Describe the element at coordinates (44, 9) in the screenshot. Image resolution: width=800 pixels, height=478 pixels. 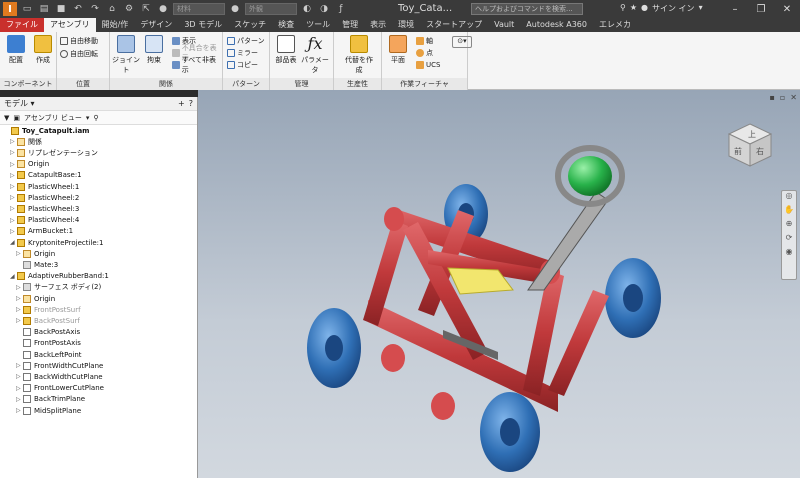
I see `open-icon: ▤` at that location.